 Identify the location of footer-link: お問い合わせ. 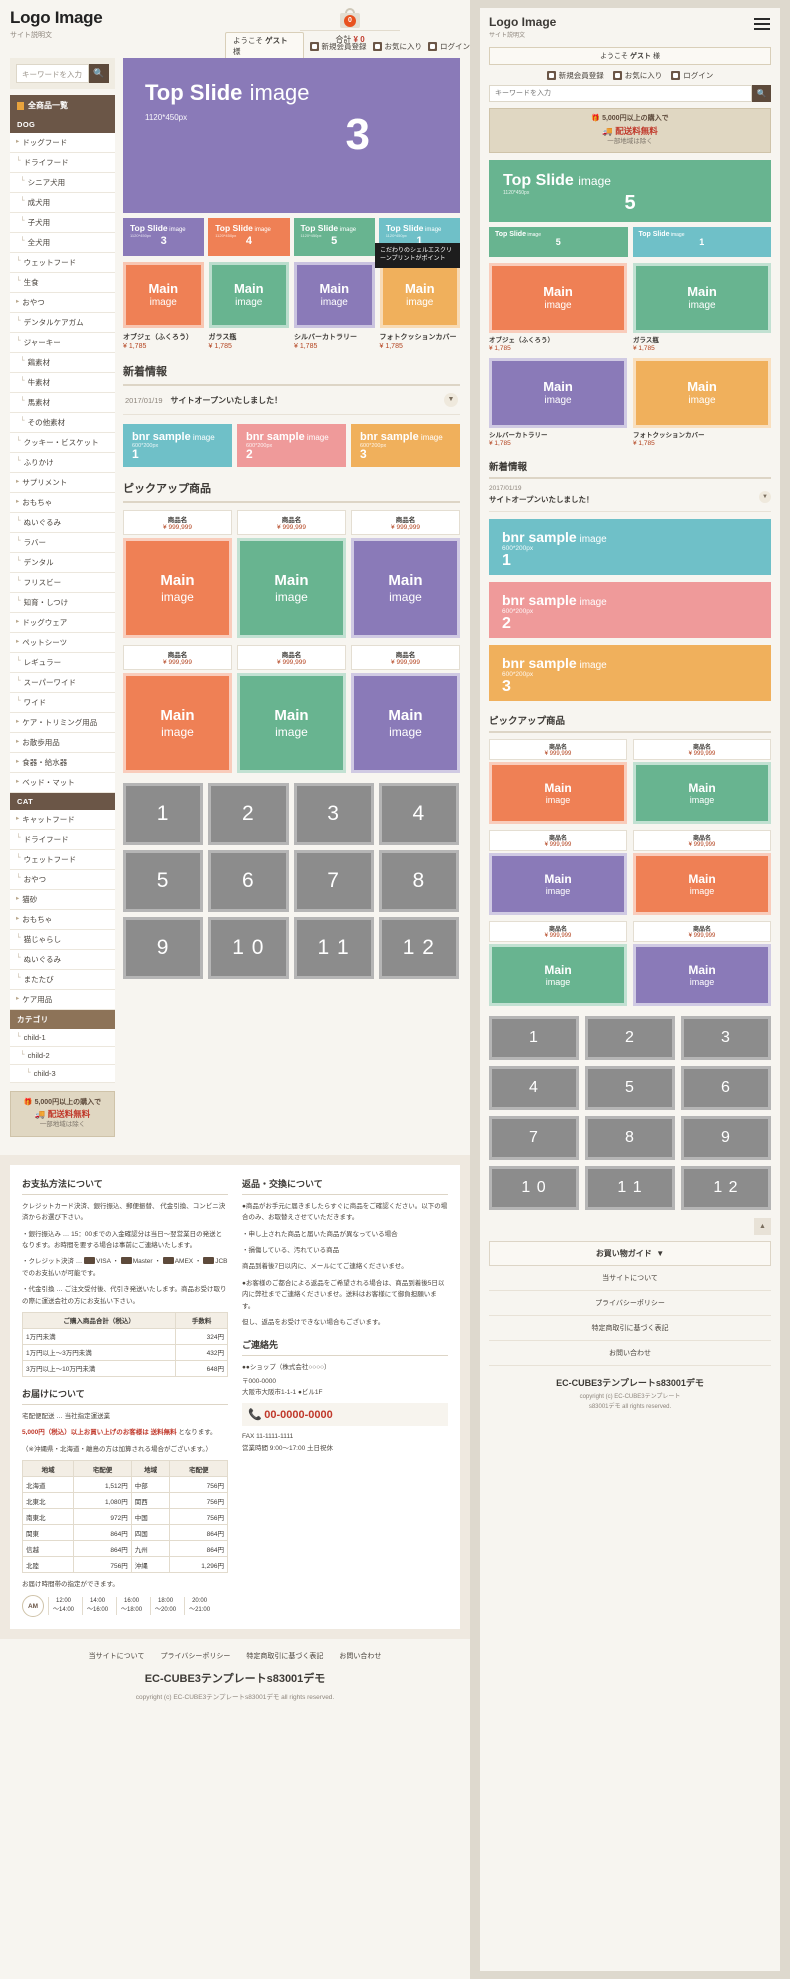
(360, 1656).